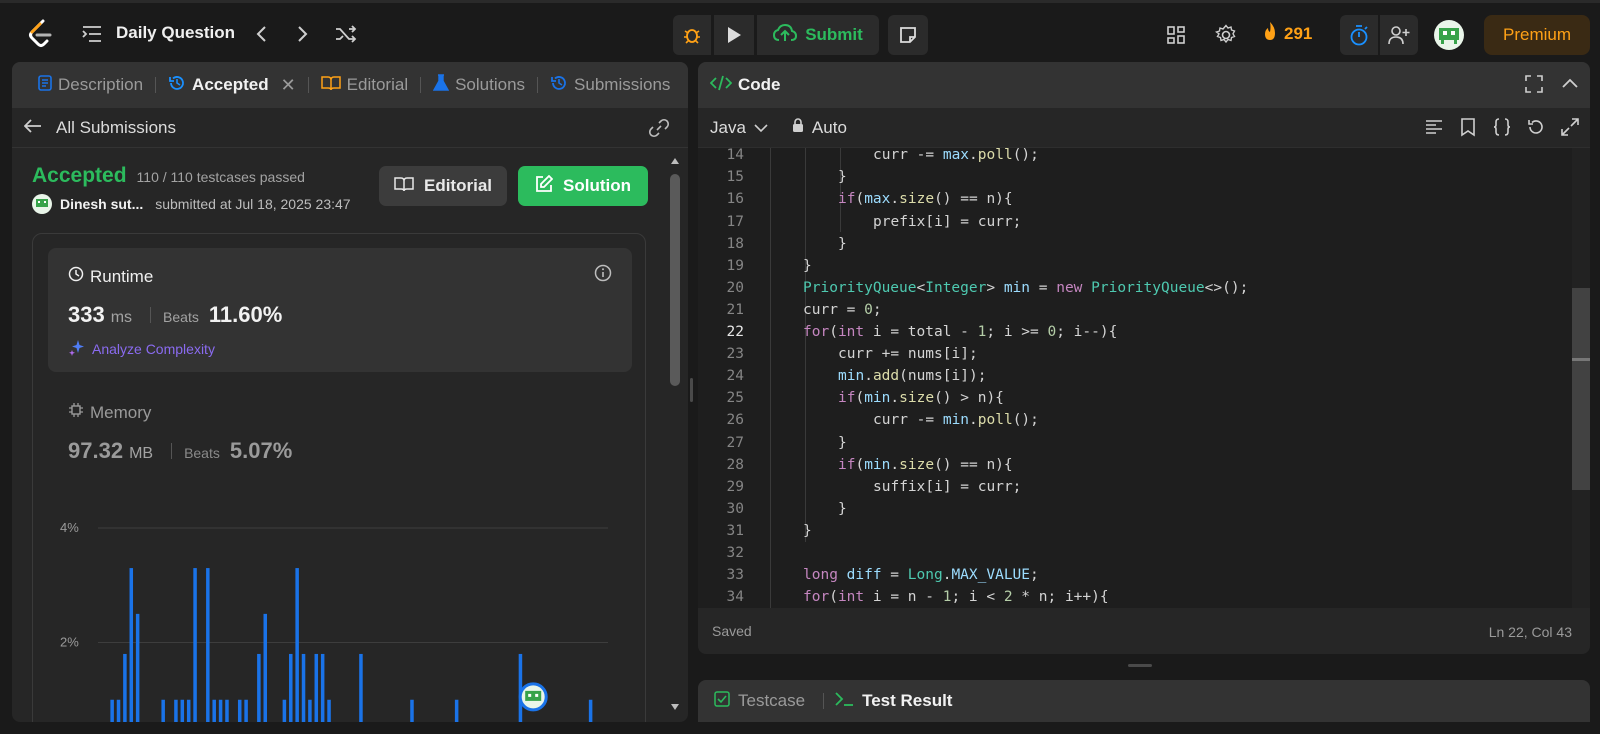  Describe the element at coordinates (1138, 487) in the screenshot. I see `code-line: 29 suffix[i] = curr;` at that location.